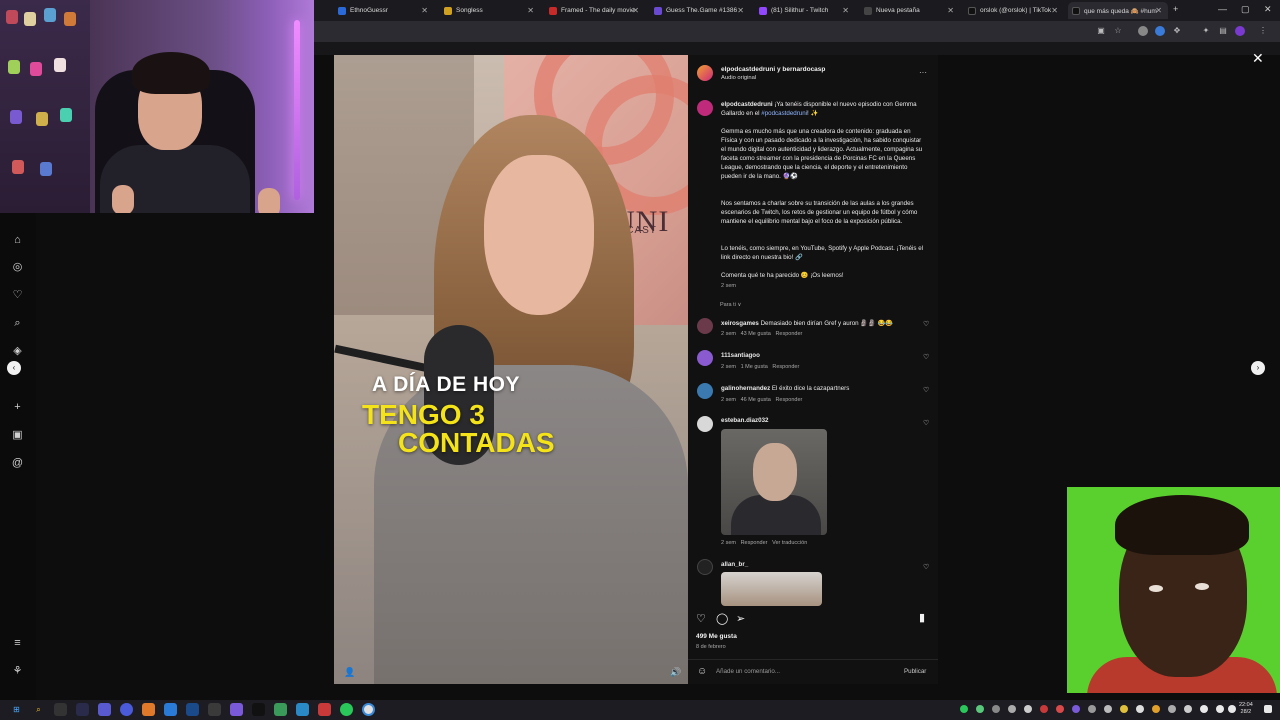 The width and height of the screenshot is (1280, 720). Describe the element at coordinates (1223, 31) in the screenshot. I see `tab-search-icon: ▤` at that location.